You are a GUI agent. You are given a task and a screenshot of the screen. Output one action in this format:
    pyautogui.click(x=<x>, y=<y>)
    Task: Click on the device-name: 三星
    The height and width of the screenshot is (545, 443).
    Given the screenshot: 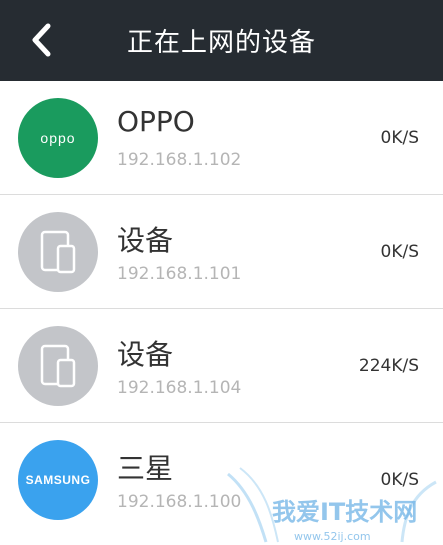 What is the action you would take?
    pyautogui.click(x=145, y=468)
    